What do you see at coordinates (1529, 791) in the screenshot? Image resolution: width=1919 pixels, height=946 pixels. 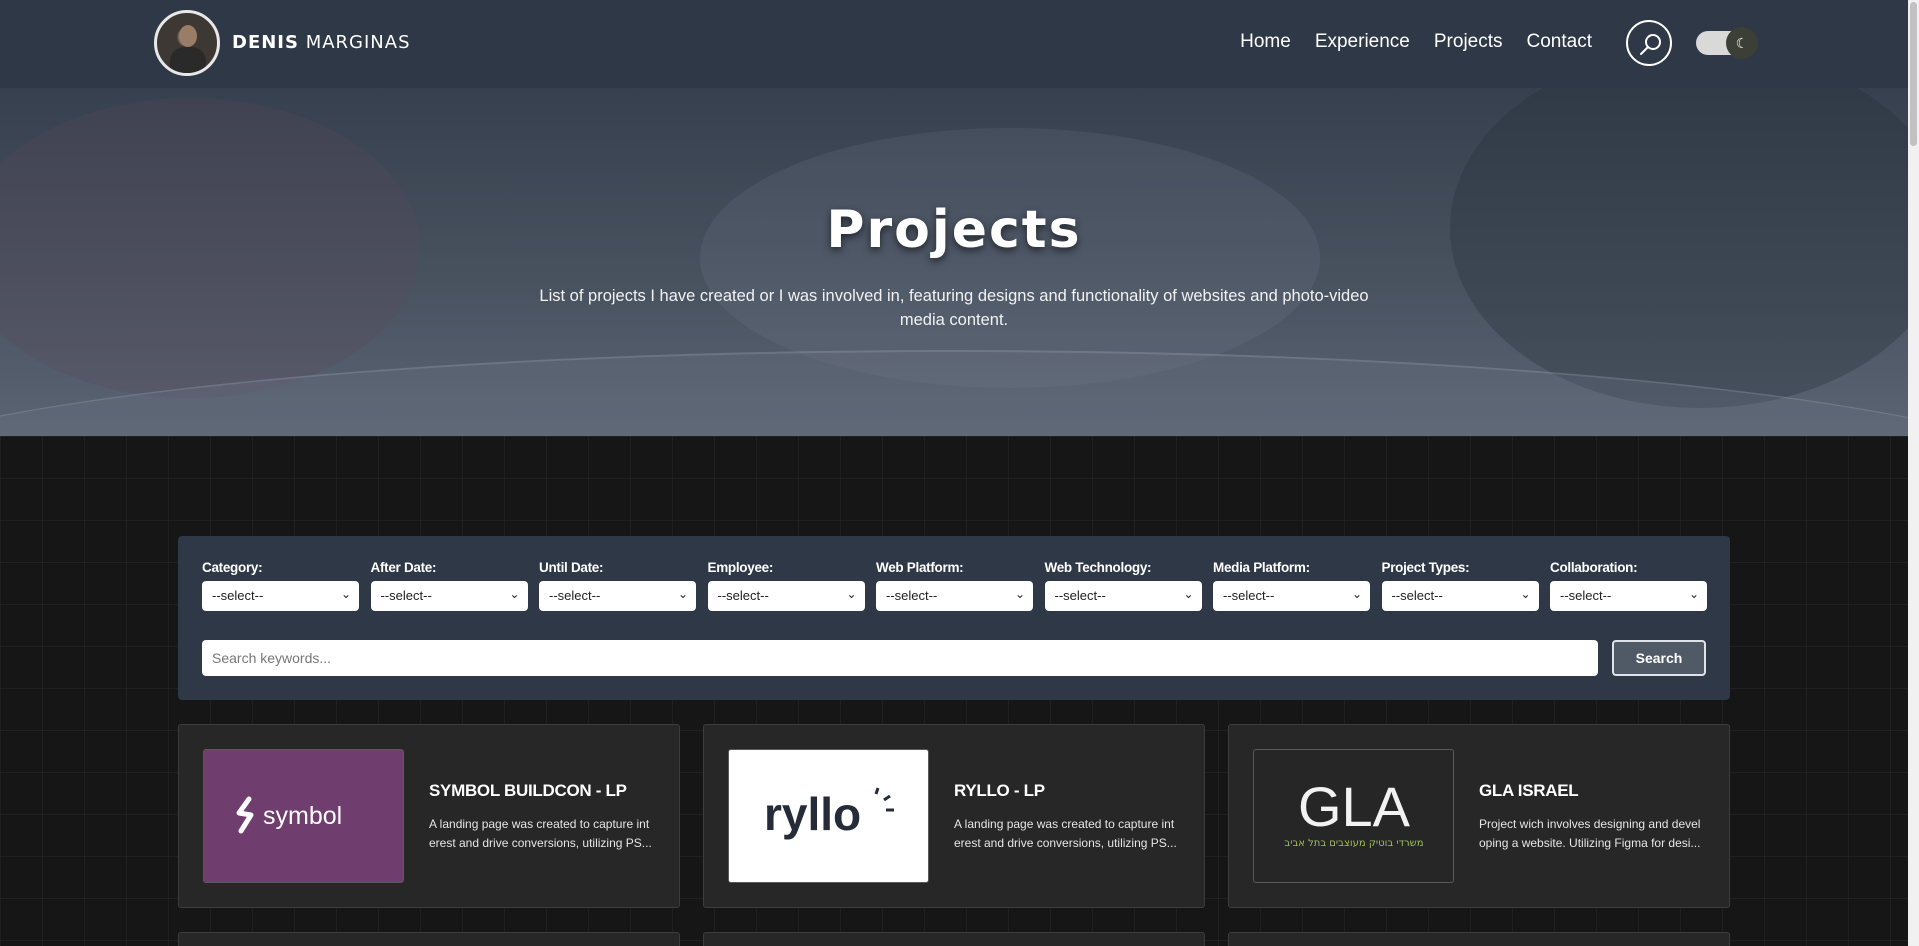 I see `project-title: GLA ISRAEL` at bounding box center [1529, 791].